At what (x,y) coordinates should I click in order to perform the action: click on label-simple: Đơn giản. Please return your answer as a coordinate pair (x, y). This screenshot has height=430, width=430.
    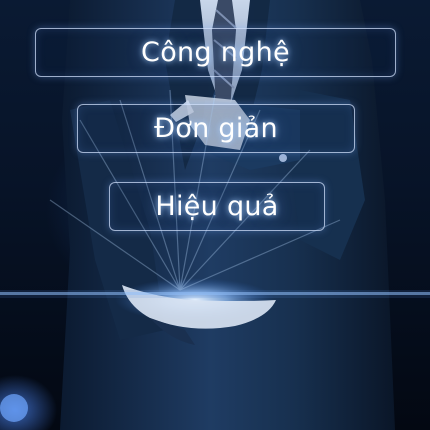
    Looking at the image, I should click on (216, 128).